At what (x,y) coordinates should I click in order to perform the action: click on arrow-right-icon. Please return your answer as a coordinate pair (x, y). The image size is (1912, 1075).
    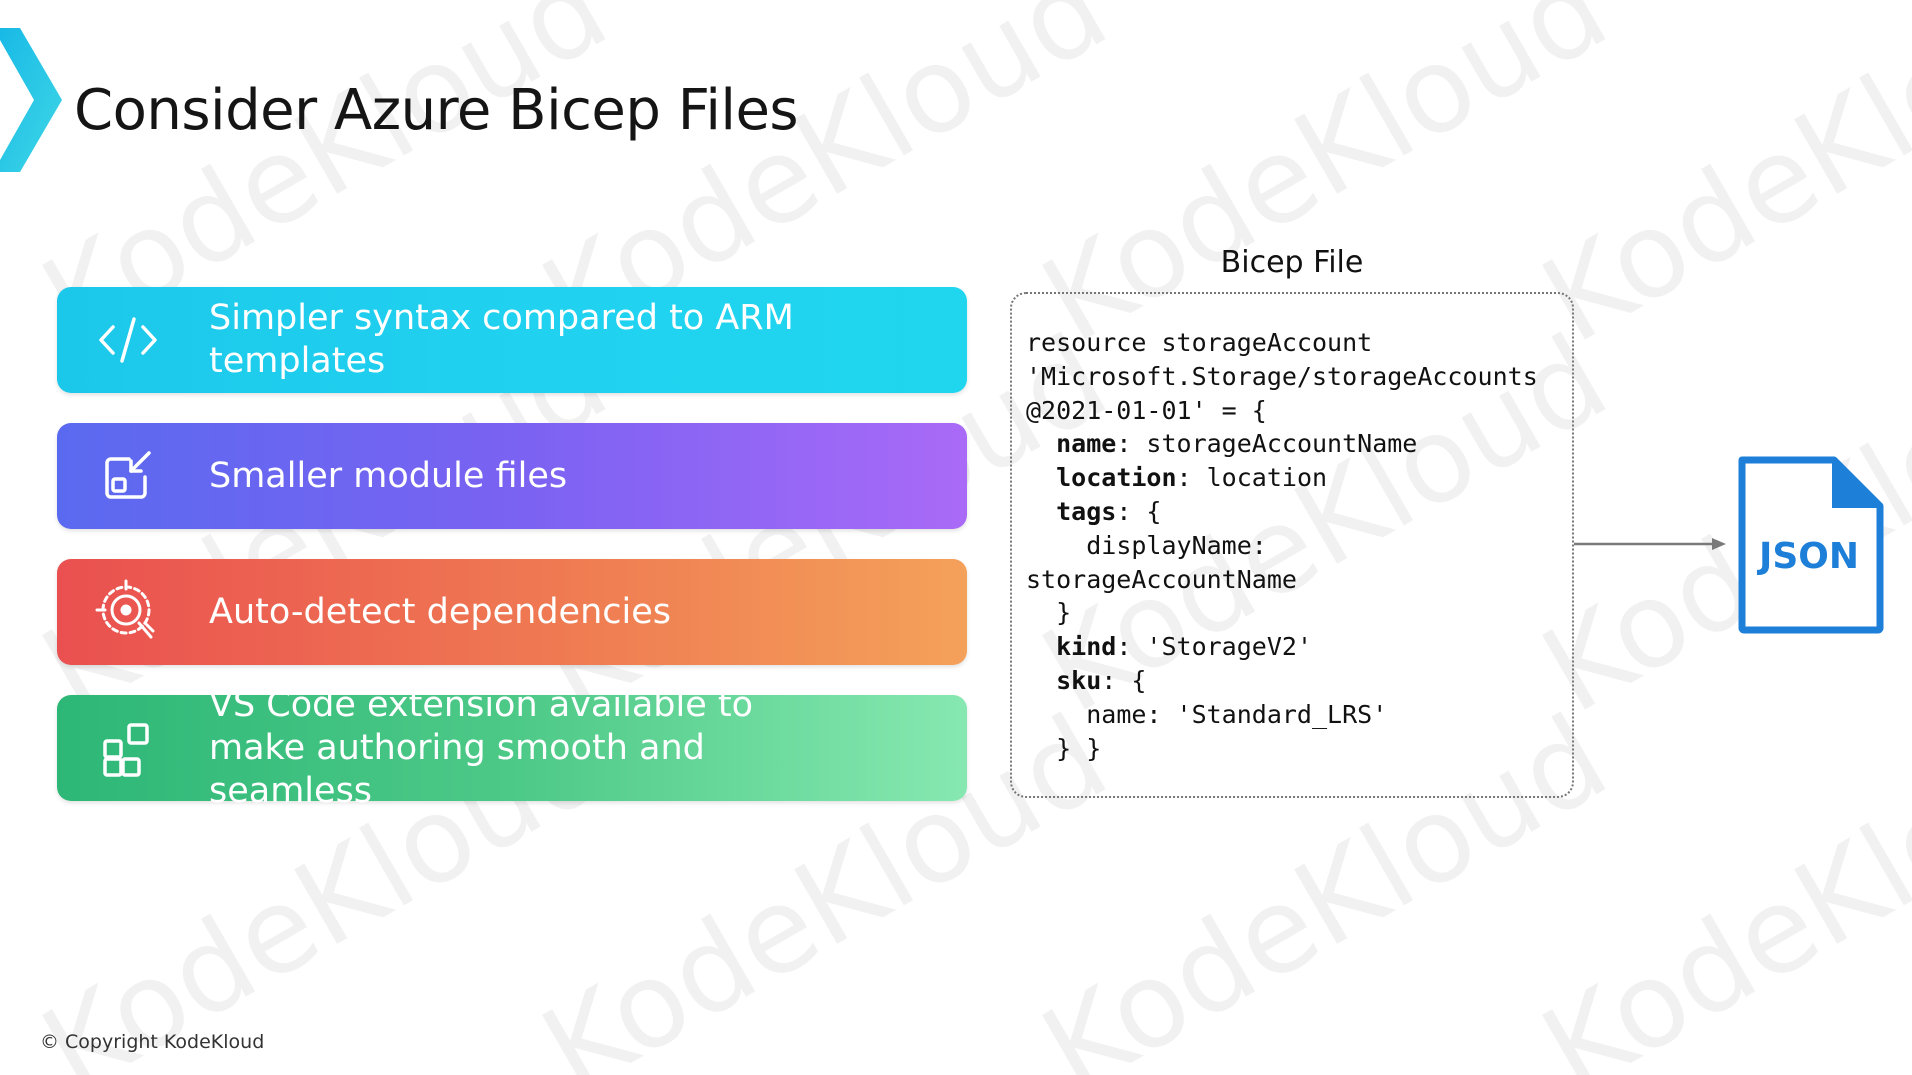
    Looking at the image, I should click on (1650, 544).